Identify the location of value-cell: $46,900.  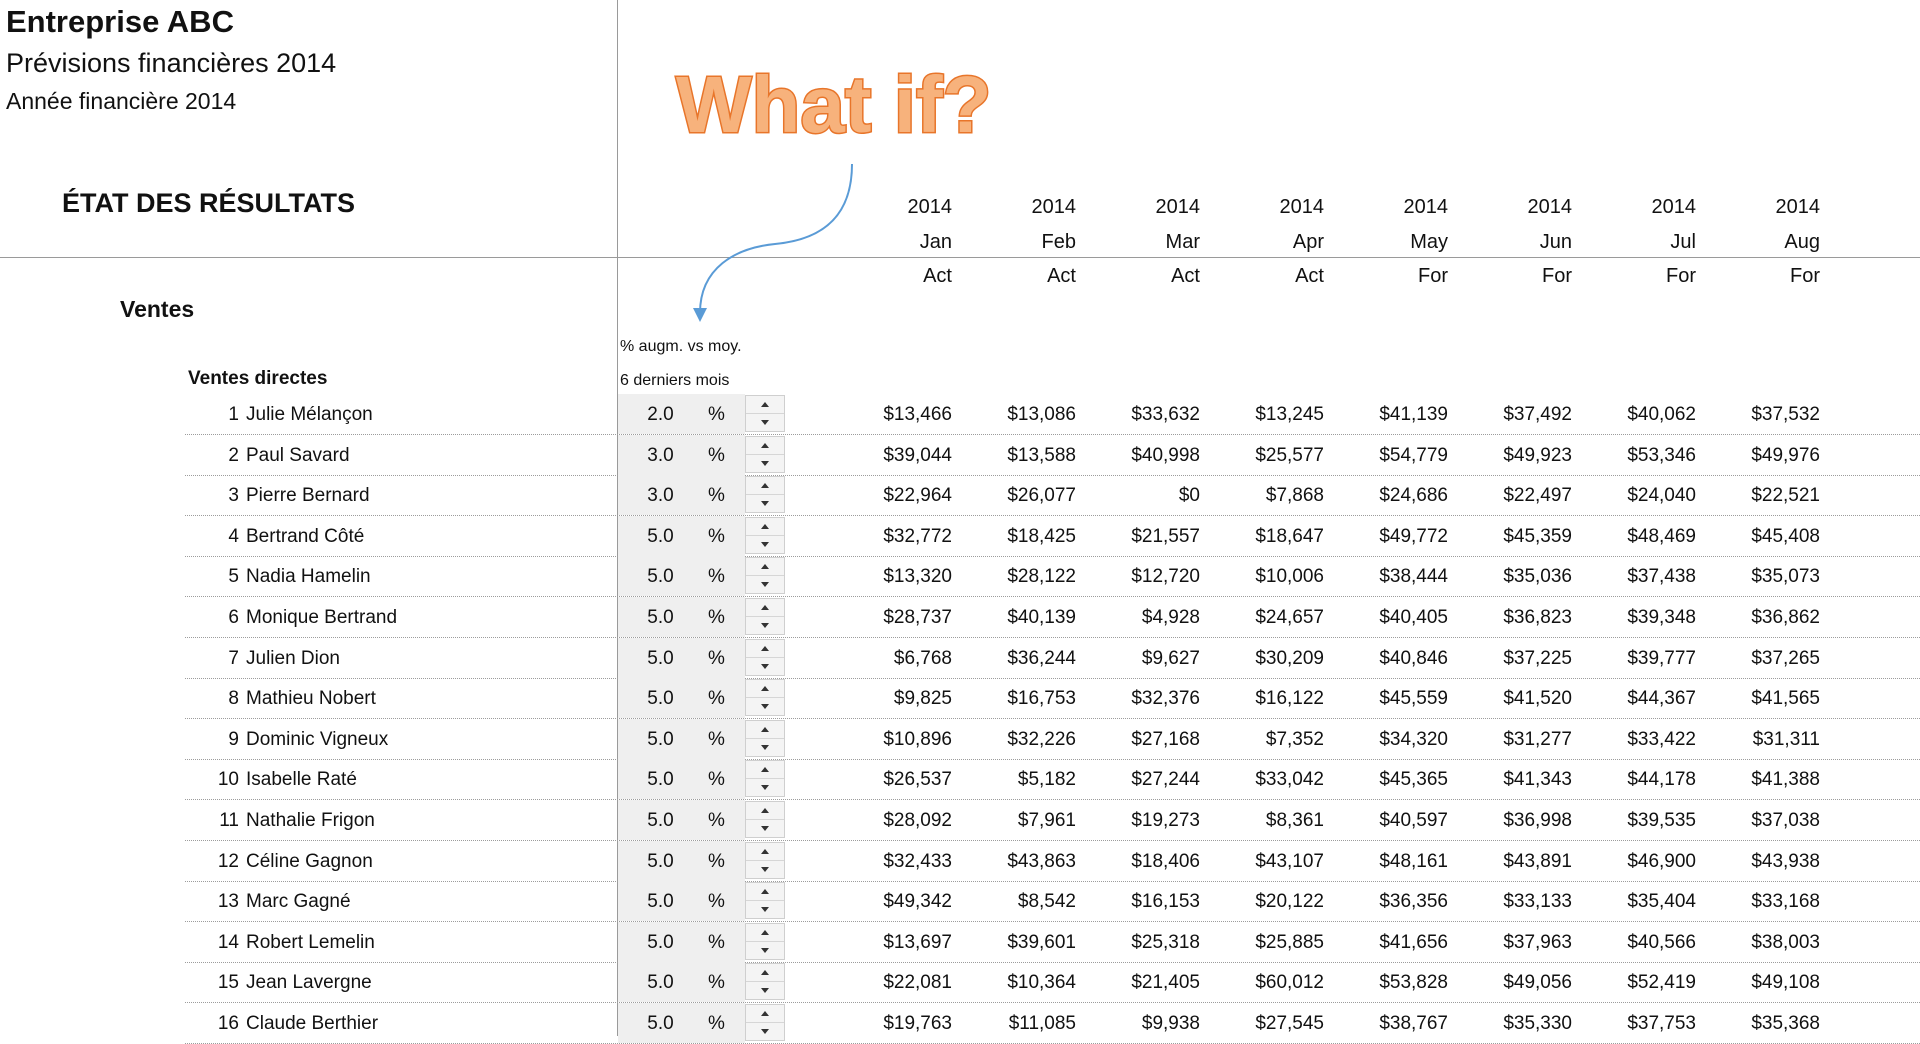
(1661, 861).